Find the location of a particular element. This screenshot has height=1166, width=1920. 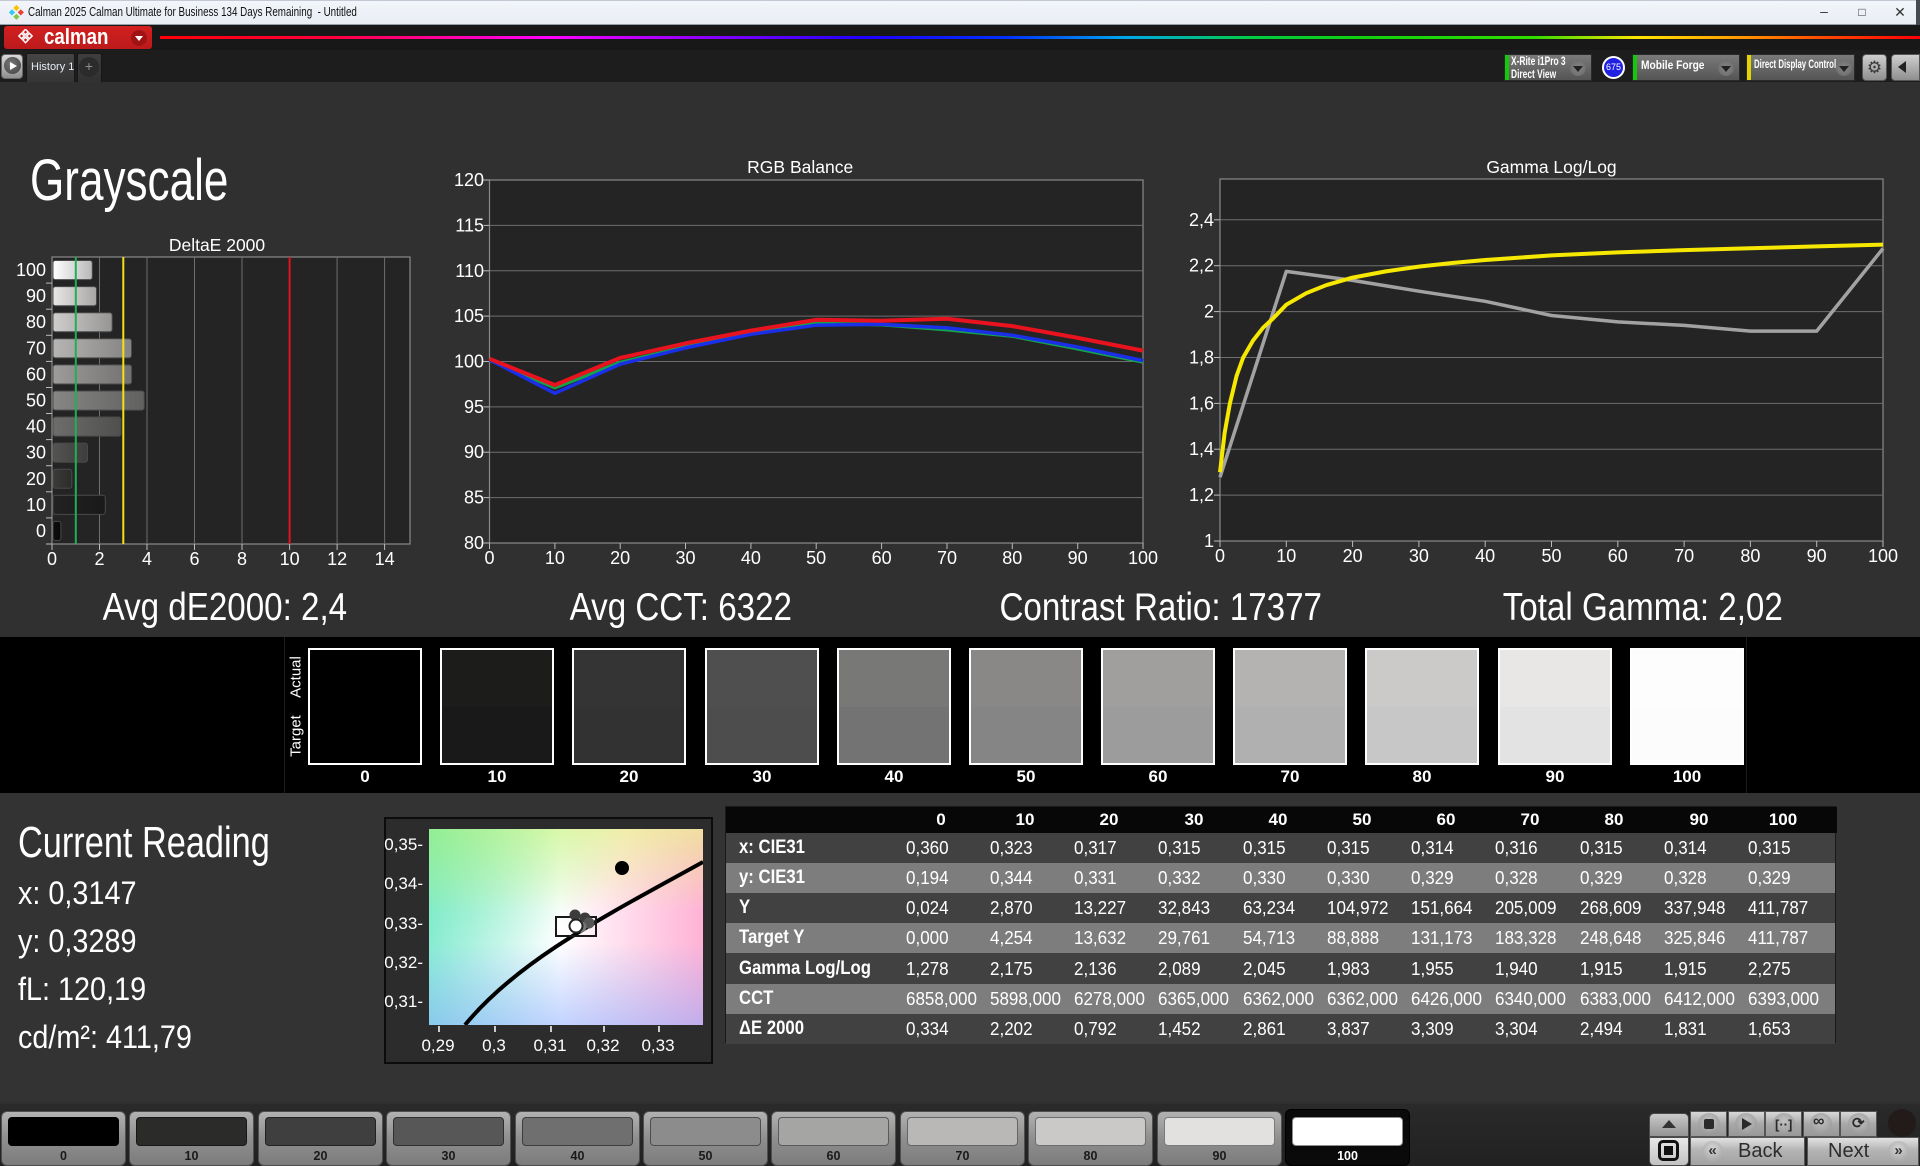

svg-text: 120 is located at coordinates (469, 180).